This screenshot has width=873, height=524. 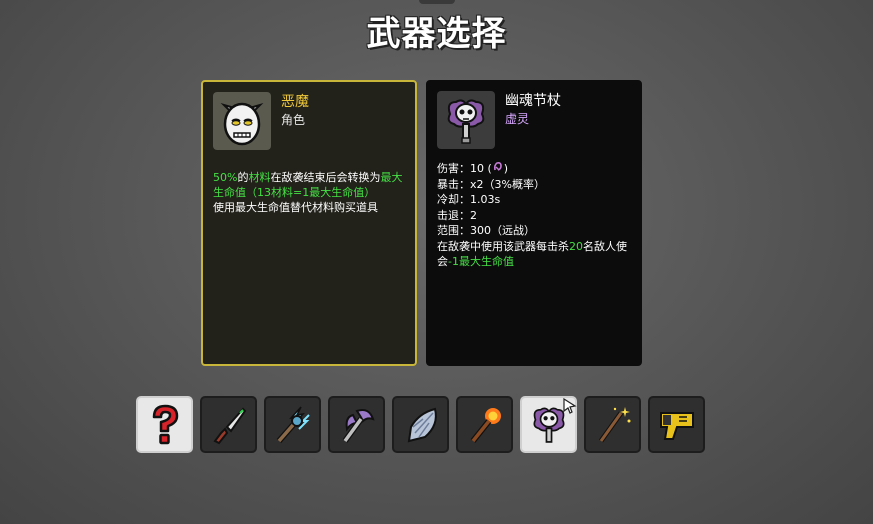 I want to click on top-notch, so click(x=437, y=2).